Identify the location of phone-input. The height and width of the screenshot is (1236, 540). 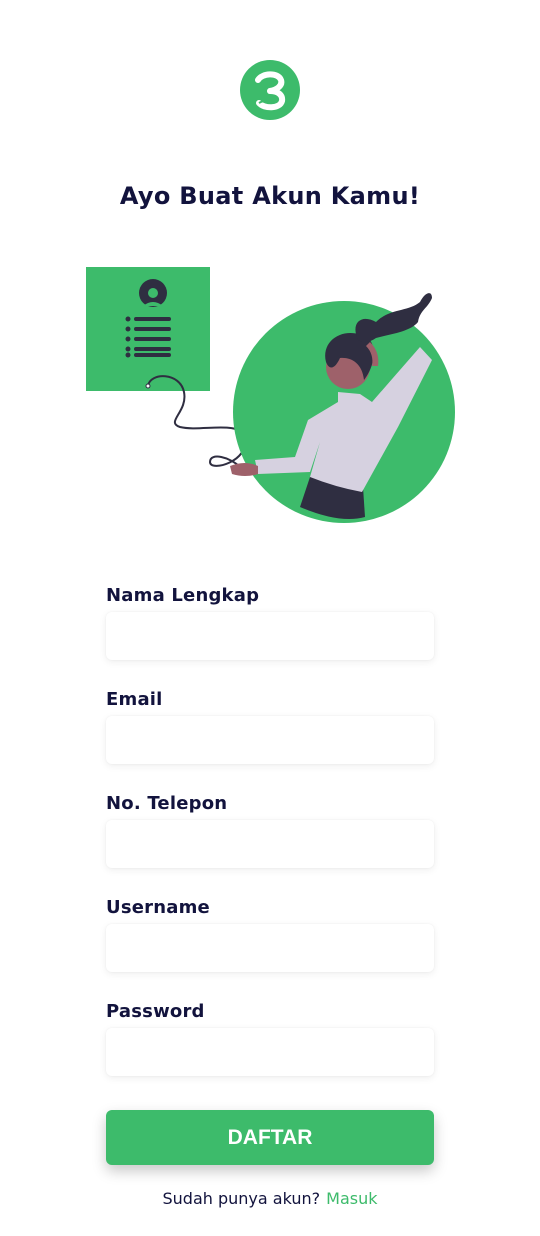
(270, 844).